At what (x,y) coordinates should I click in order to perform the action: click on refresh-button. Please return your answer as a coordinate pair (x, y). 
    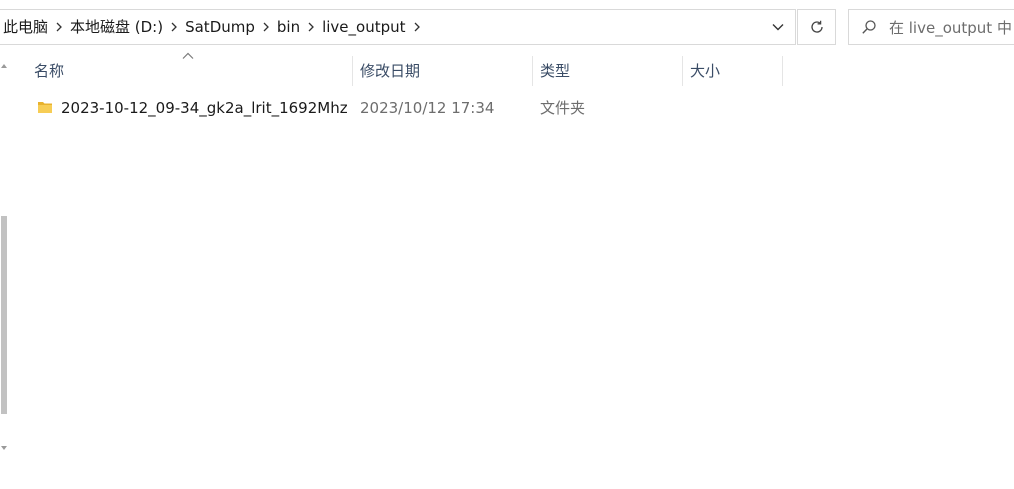
    Looking at the image, I should click on (816, 27).